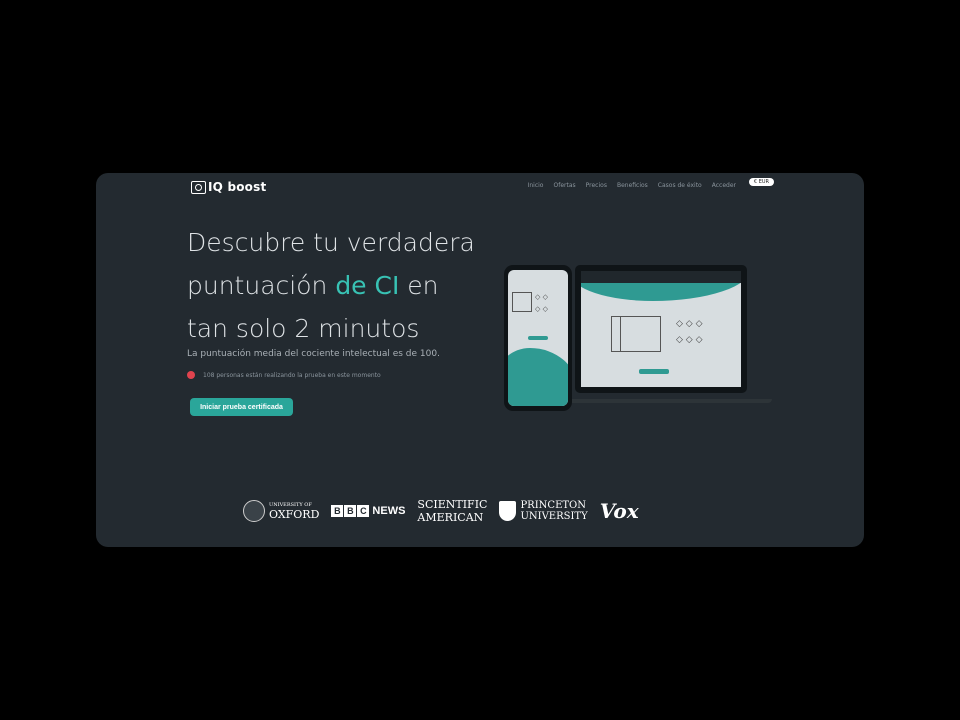 This screenshot has height=720, width=960. What do you see at coordinates (553, 505) in the screenshot?
I see `princeton-line1: PRINCETON` at bounding box center [553, 505].